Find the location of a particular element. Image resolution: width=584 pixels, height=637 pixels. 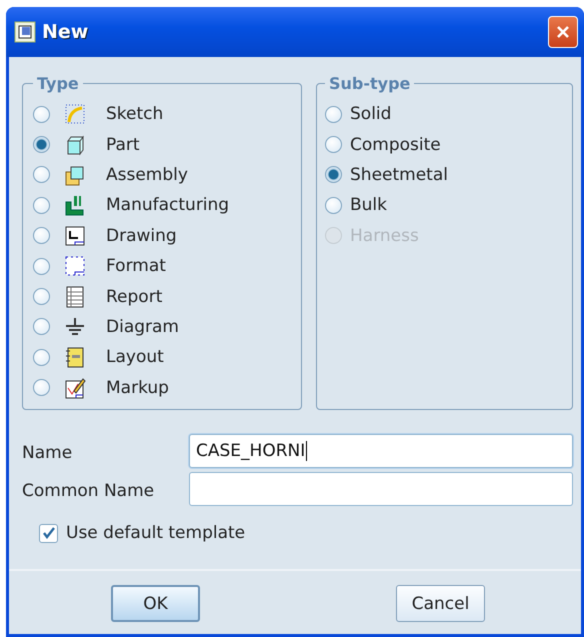

group-title: Sub-type is located at coordinates (370, 83).